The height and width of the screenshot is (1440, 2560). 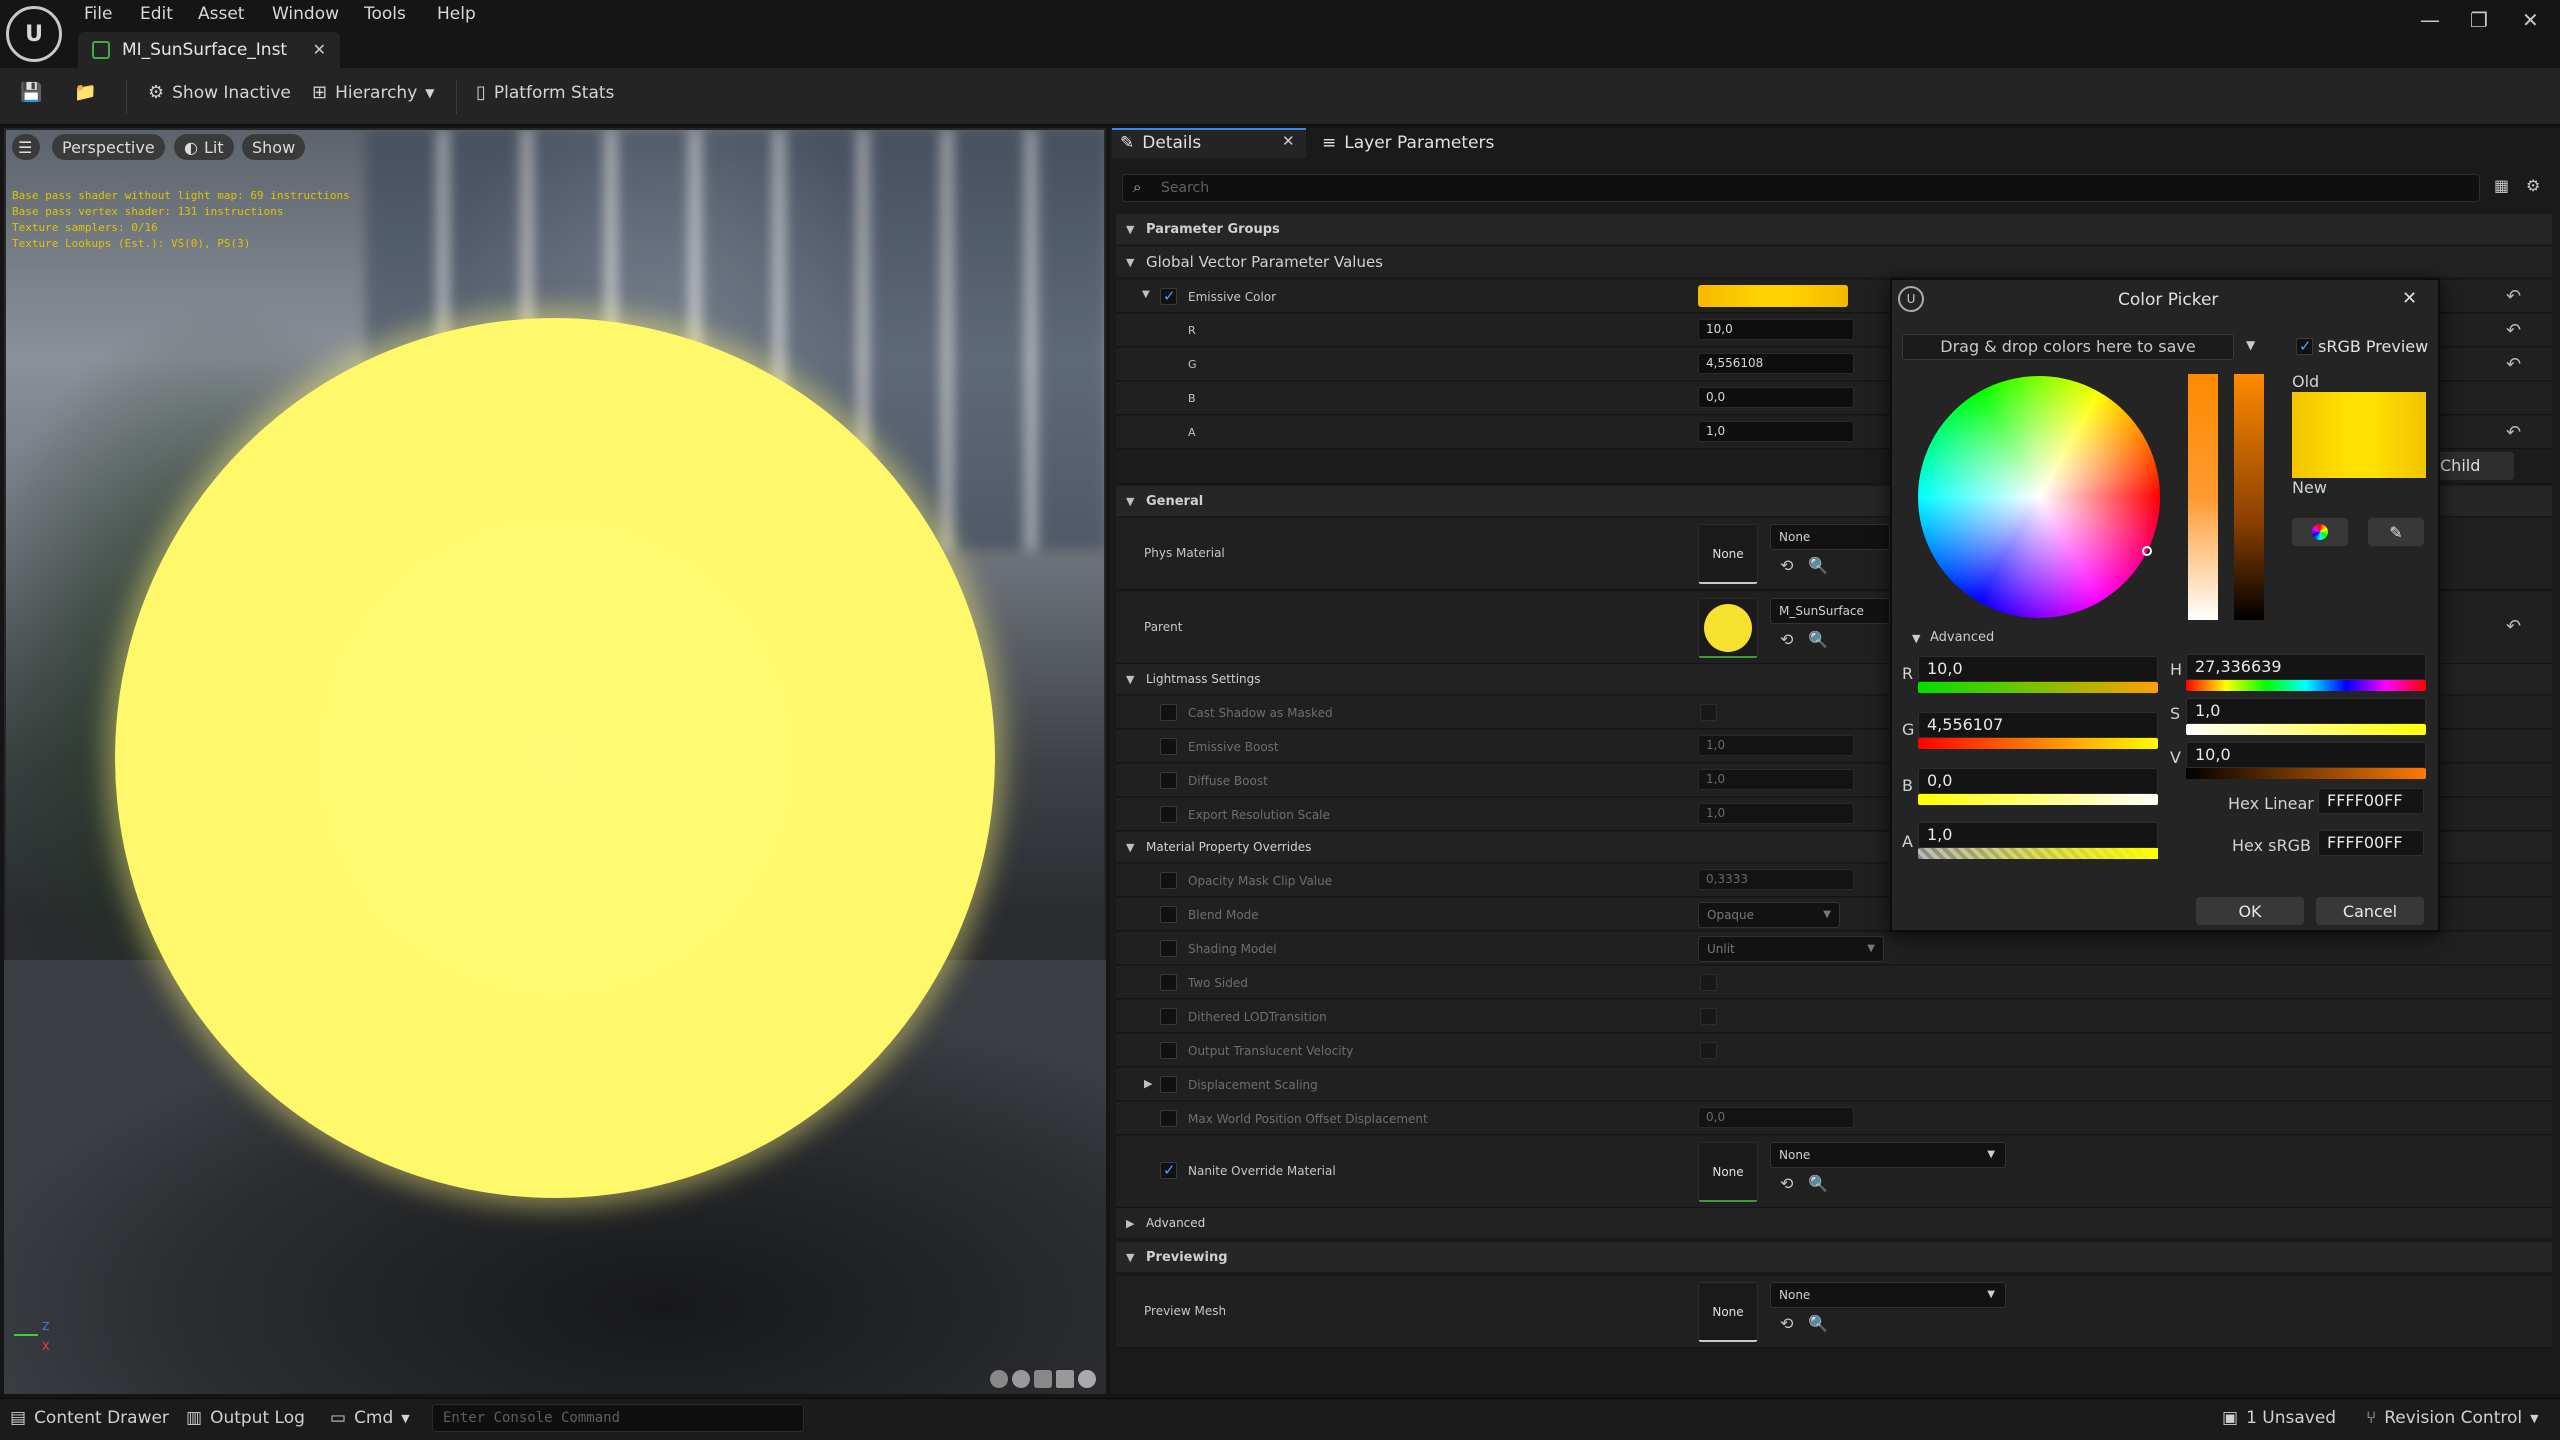 What do you see at coordinates (1830, 537) in the screenshot?
I see `phys-material-combo: None` at bounding box center [1830, 537].